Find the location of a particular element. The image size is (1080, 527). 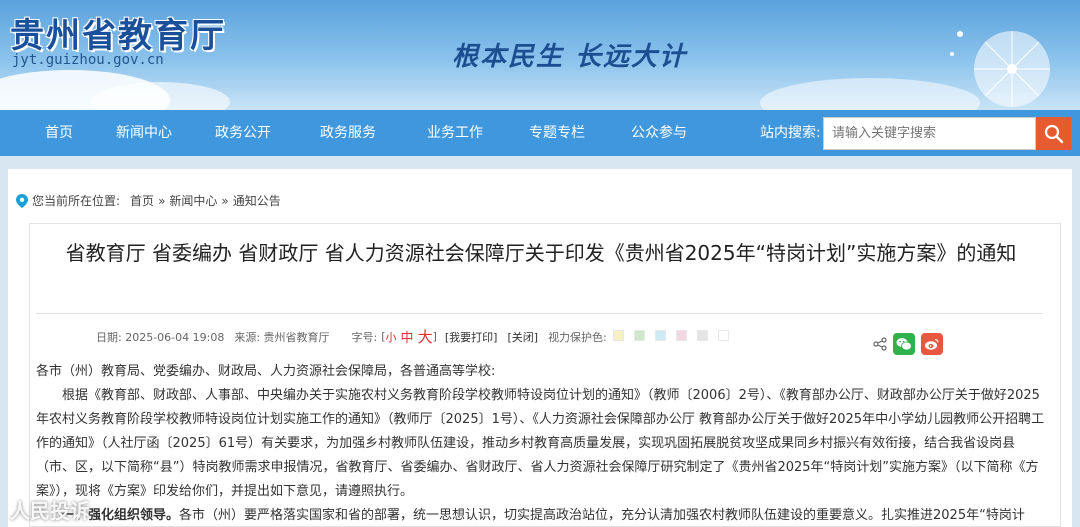

search-label: 站内搜索: is located at coordinates (790, 133).